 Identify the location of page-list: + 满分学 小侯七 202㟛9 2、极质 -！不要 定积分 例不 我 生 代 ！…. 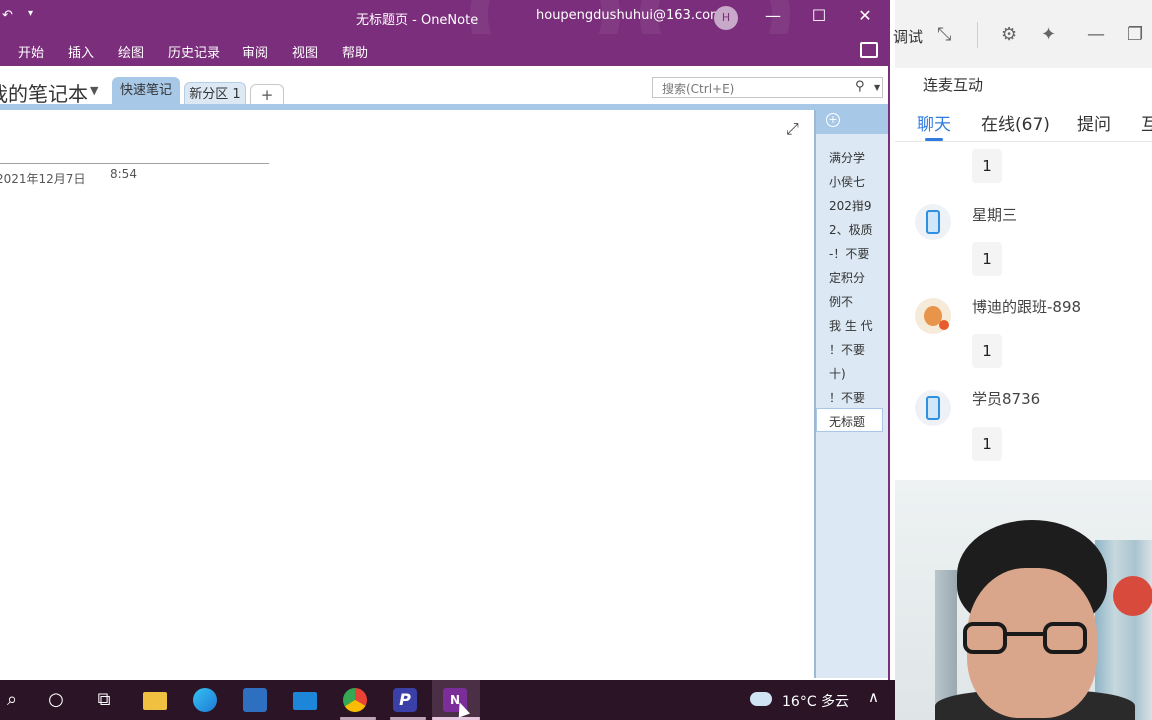
(852, 394).